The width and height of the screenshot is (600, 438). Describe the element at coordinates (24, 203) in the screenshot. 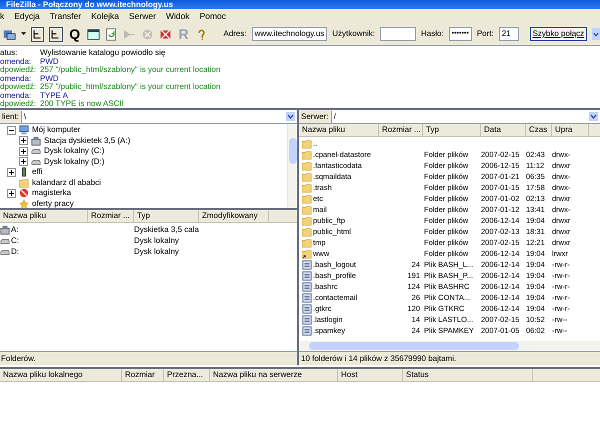

I see `star-folder-icon` at that location.